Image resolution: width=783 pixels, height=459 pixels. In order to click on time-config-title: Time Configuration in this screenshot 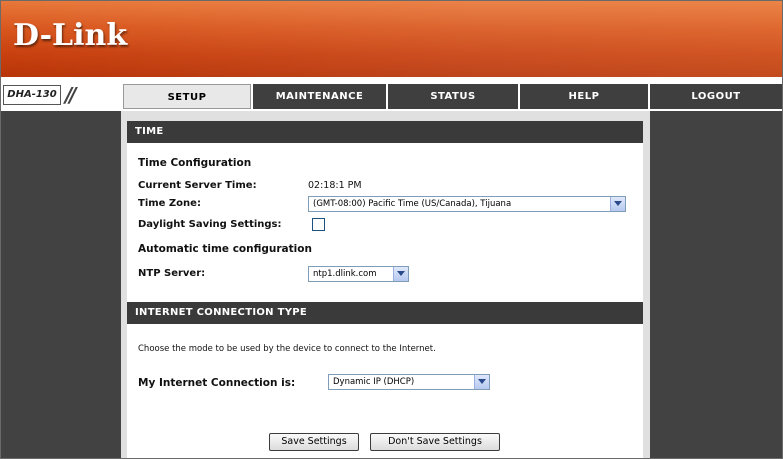, I will do `click(195, 163)`.